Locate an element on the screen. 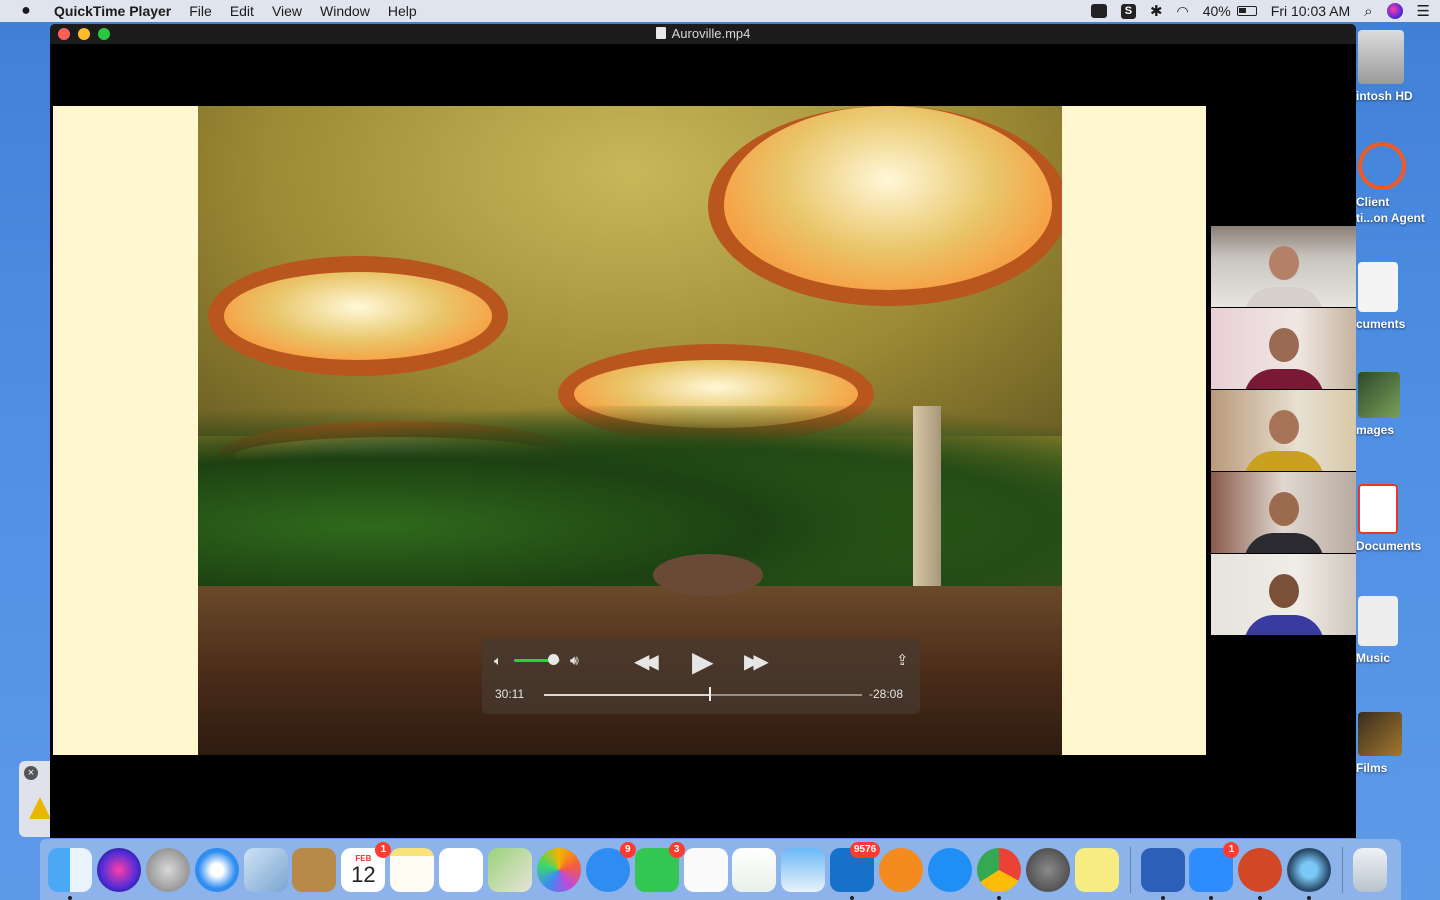 The image size is (1440, 900). dock-mail is located at coordinates (265, 869).